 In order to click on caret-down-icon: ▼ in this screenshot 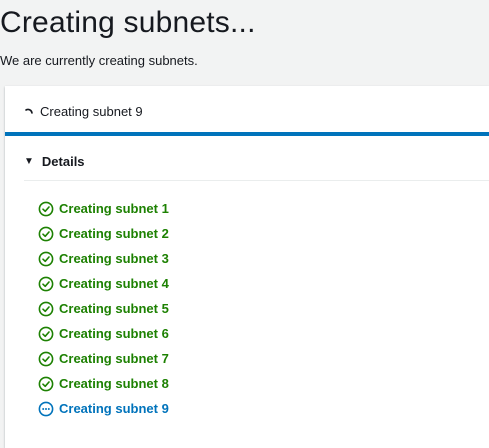, I will do `click(29, 161)`.